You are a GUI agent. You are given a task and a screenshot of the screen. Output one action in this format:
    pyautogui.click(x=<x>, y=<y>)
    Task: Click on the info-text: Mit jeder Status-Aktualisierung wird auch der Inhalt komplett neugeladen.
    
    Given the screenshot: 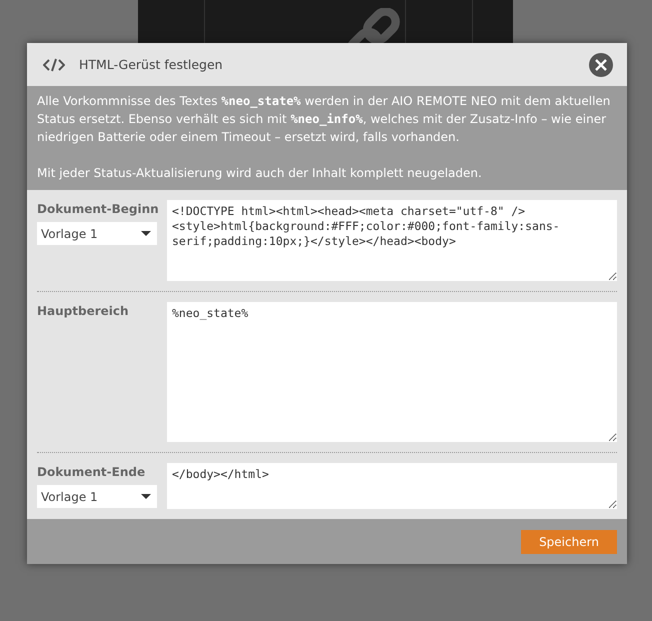 What is the action you would take?
    pyautogui.click(x=260, y=173)
    